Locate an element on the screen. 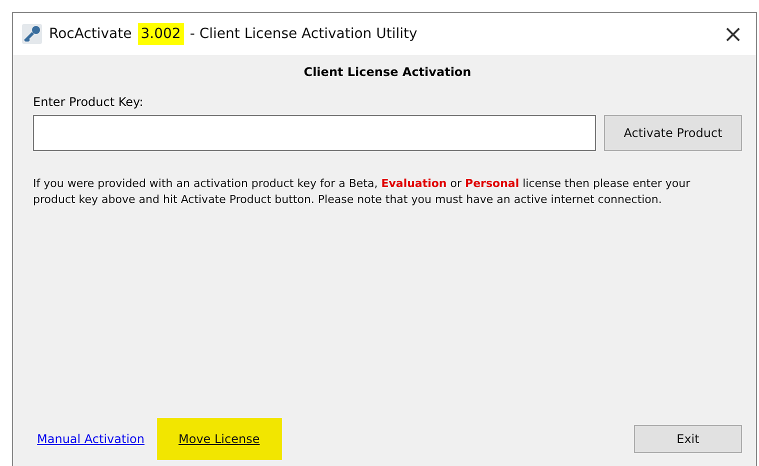 The width and height of the screenshot is (759, 466). link: Manual Activation is located at coordinates (90, 439).